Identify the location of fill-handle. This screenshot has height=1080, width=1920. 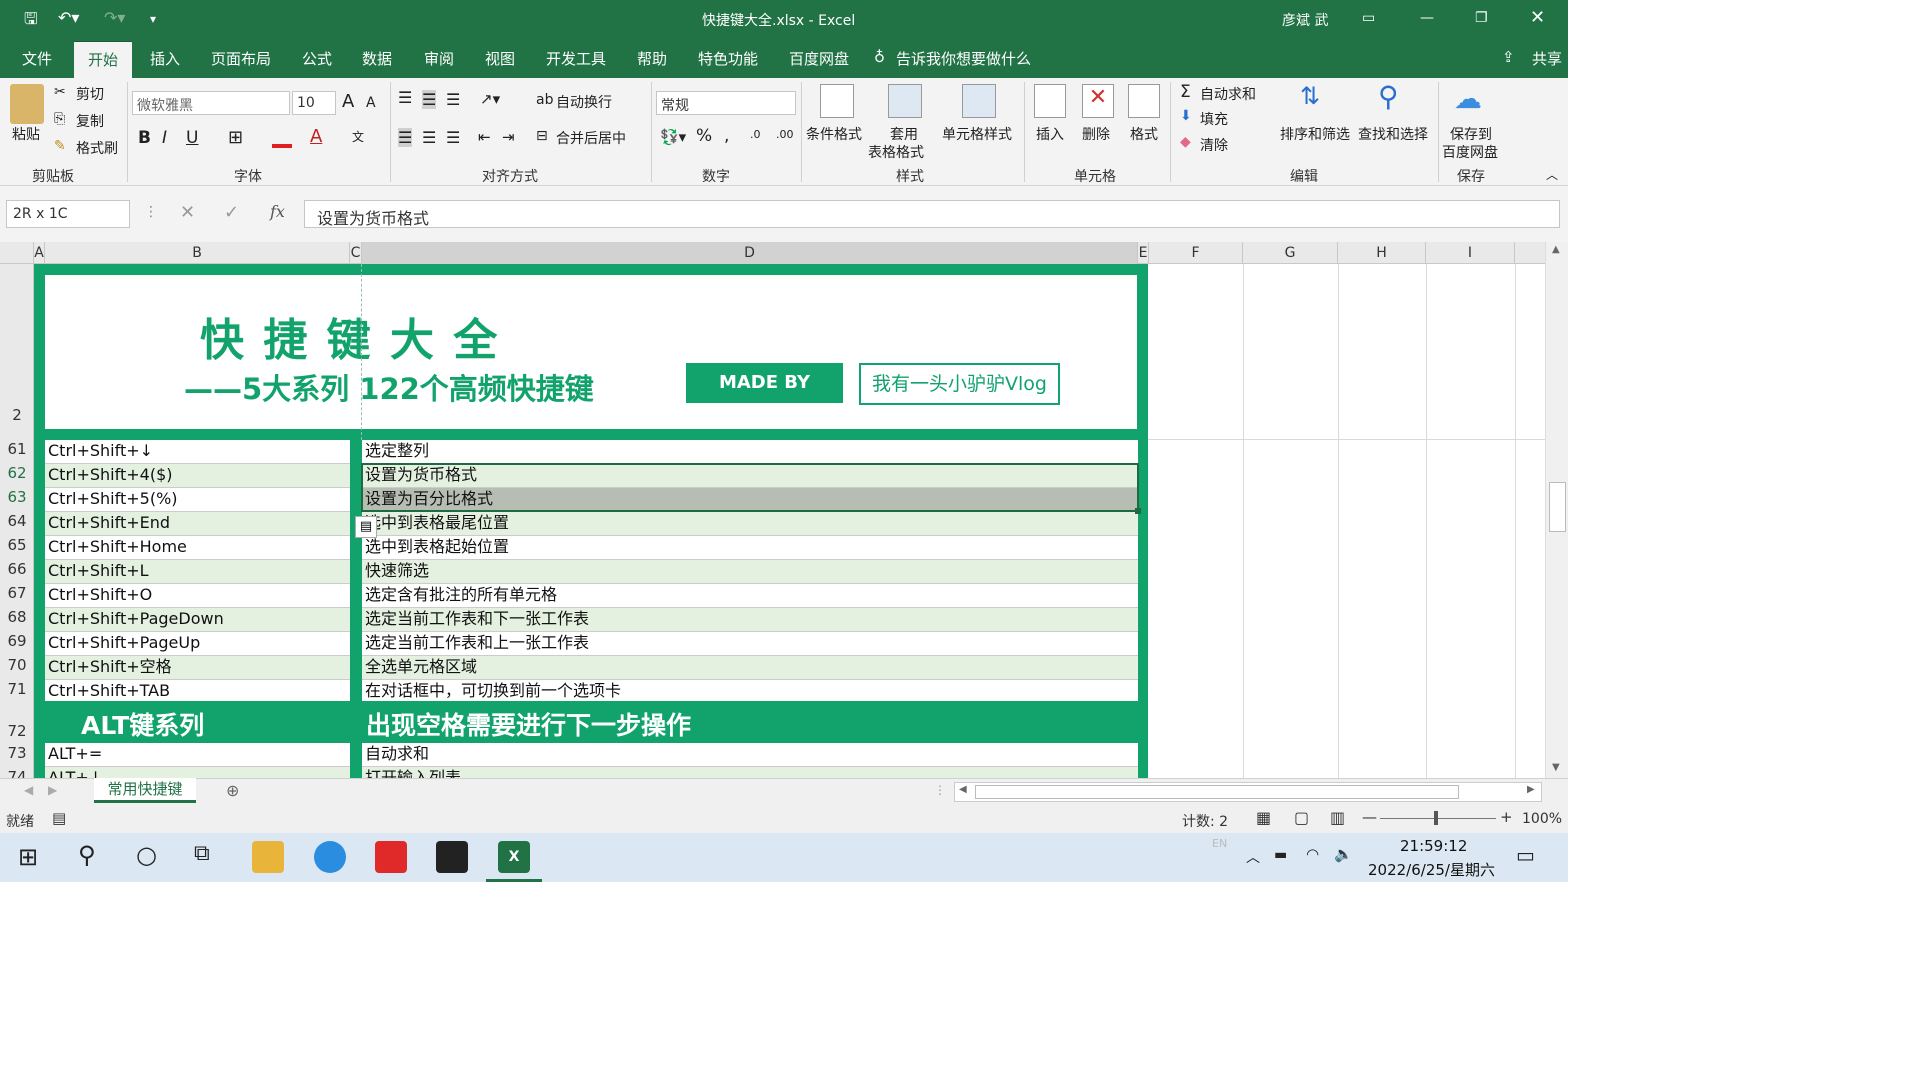
(1138, 511).